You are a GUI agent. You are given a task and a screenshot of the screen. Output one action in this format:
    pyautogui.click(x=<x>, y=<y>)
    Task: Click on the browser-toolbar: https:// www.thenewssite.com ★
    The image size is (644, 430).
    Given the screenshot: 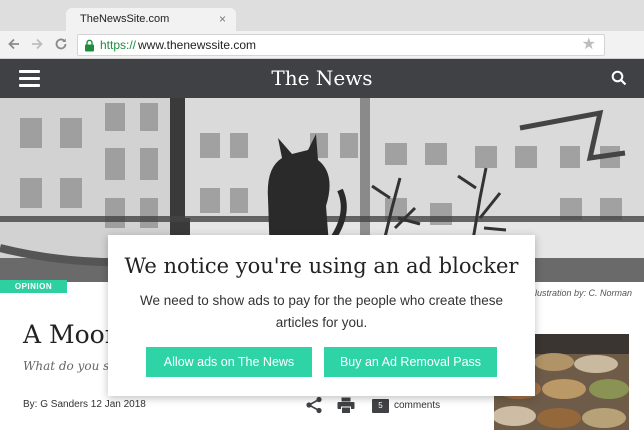 What is the action you would take?
    pyautogui.click(x=322, y=45)
    